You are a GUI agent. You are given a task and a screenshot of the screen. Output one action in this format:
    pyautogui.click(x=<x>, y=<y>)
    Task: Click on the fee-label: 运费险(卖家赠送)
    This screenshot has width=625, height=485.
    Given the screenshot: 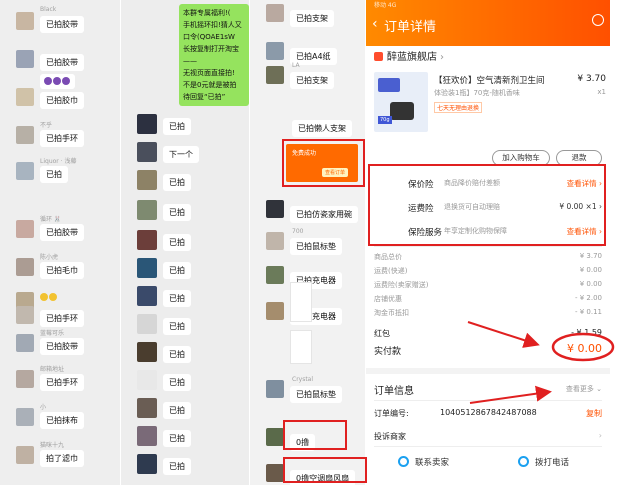 What is the action you would take?
    pyautogui.click(x=401, y=285)
    